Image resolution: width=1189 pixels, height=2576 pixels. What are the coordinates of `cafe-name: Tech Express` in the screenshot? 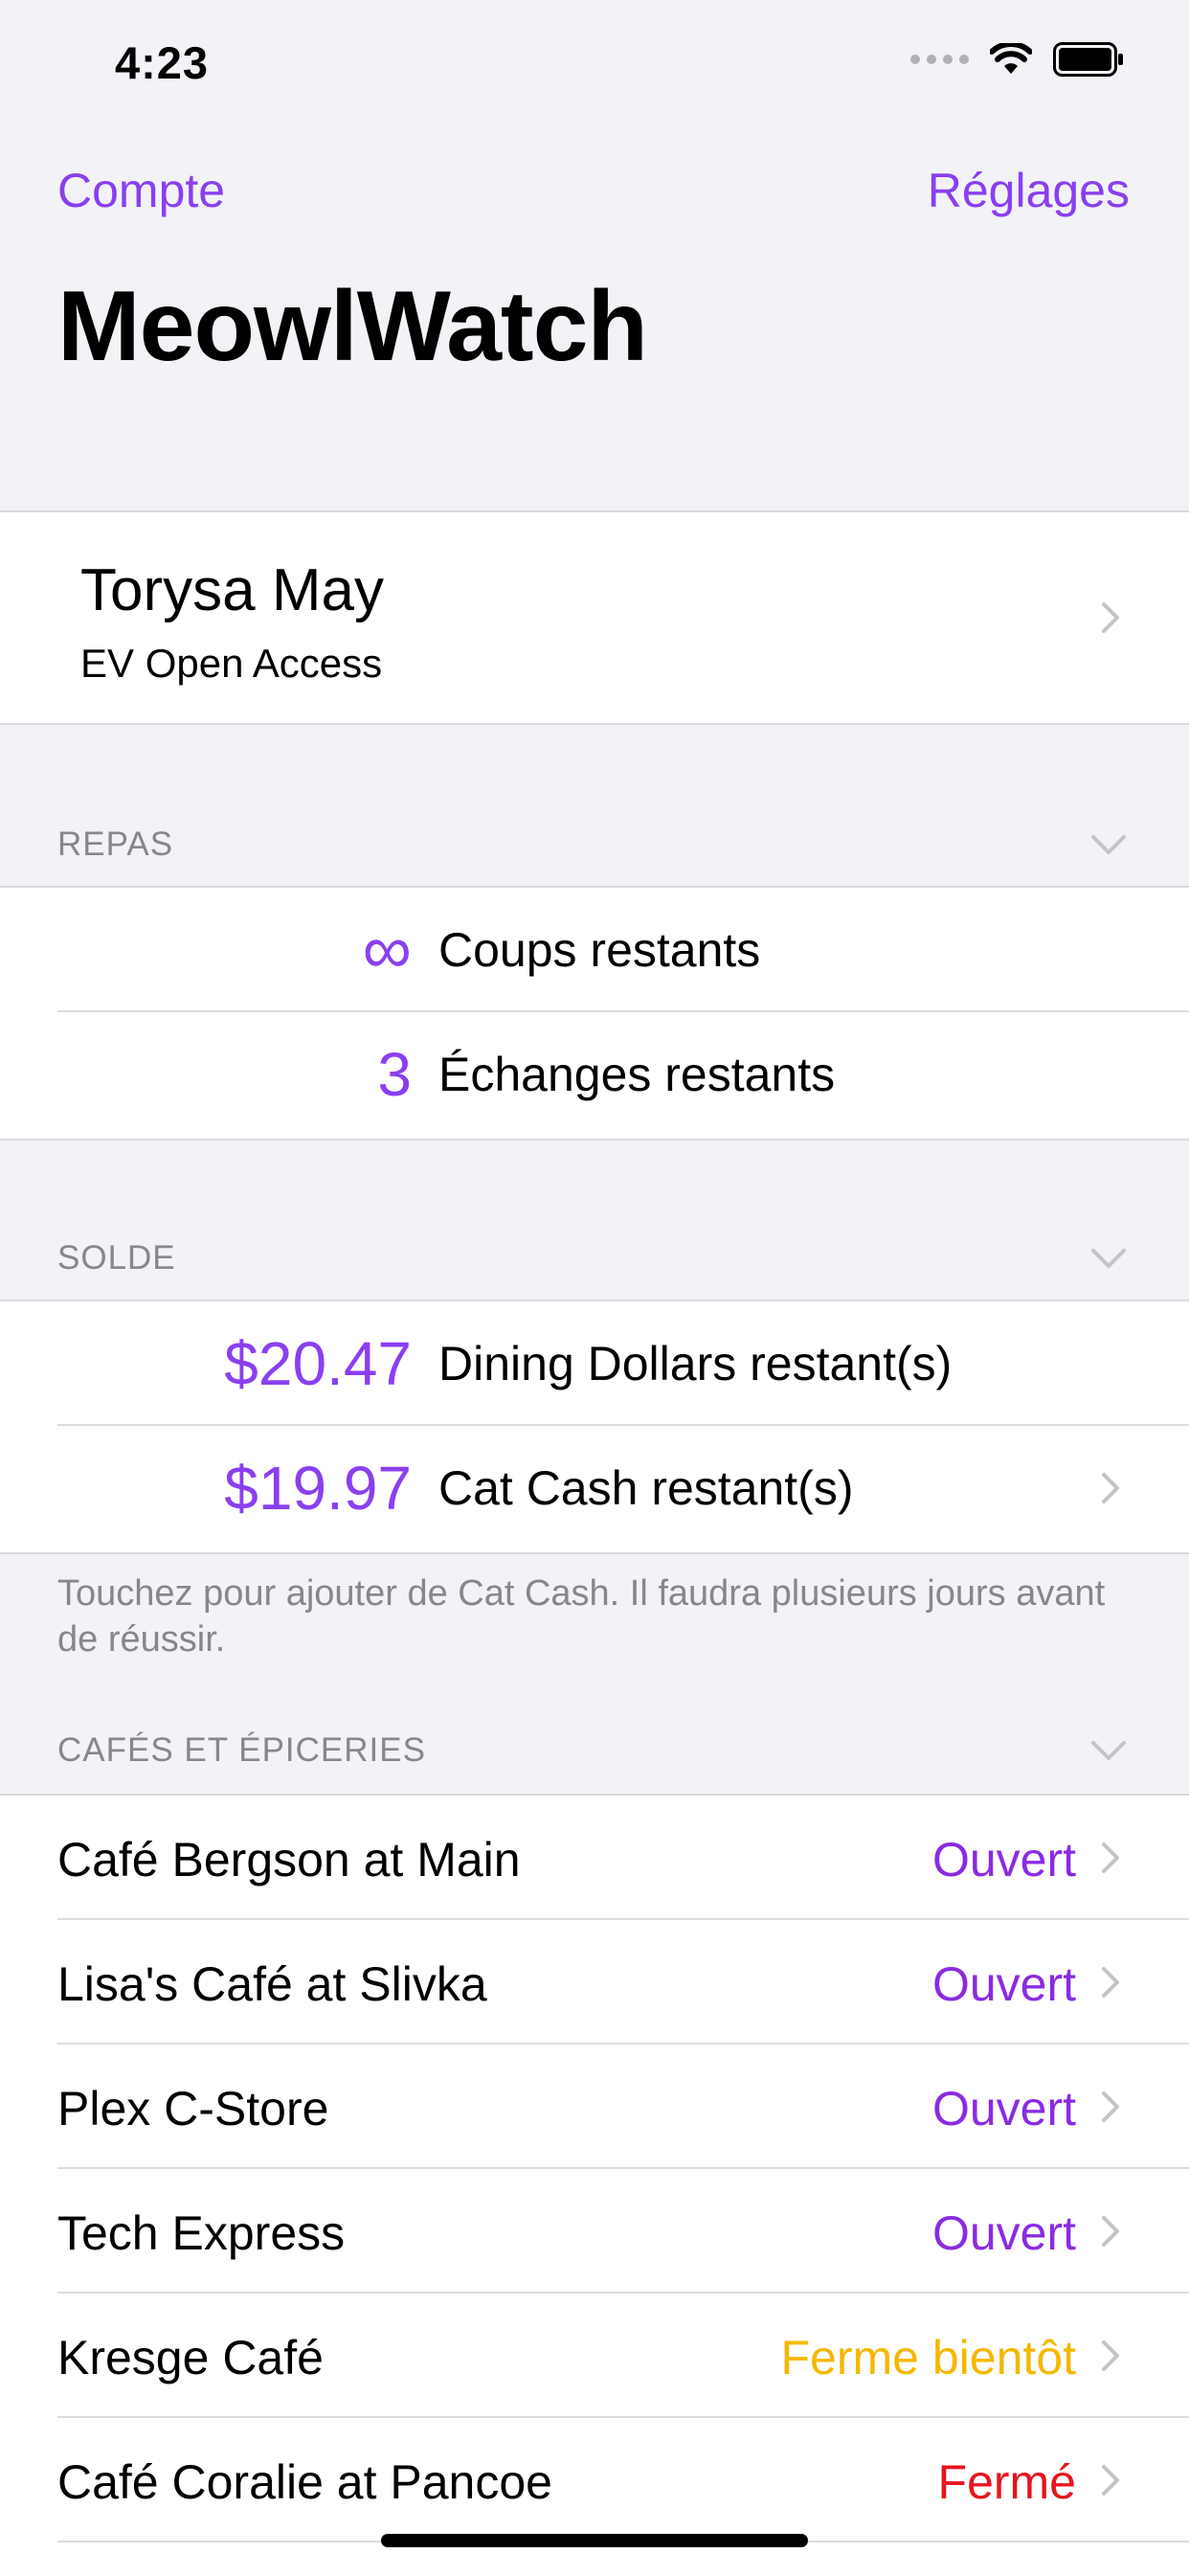 It's located at (201, 2233).